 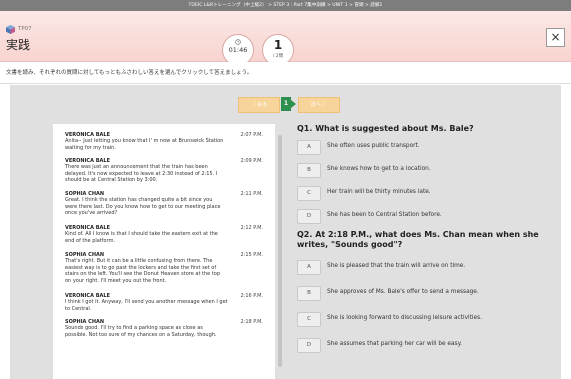 I want to click on option-text: She often uses public transport., so click(x=373, y=146).